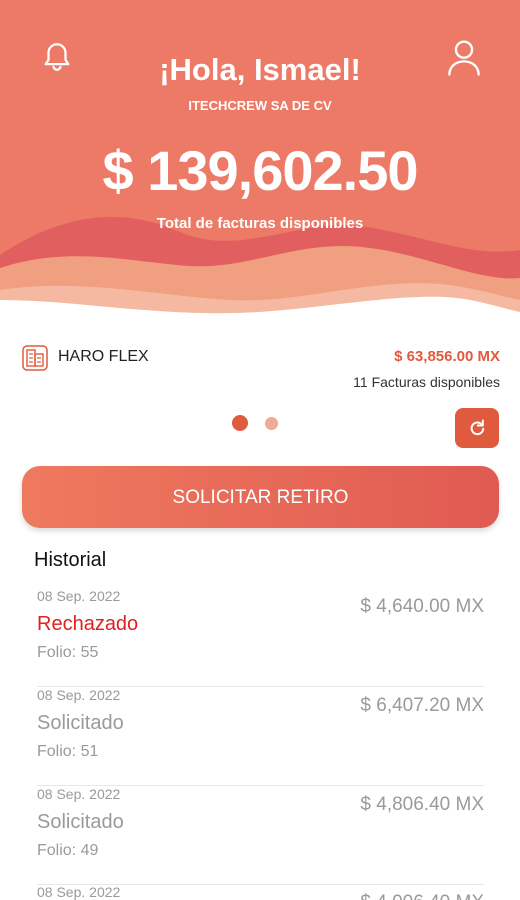  What do you see at coordinates (422, 606) in the screenshot?
I see `history-amount: $ 4,640.00 MX` at bounding box center [422, 606].